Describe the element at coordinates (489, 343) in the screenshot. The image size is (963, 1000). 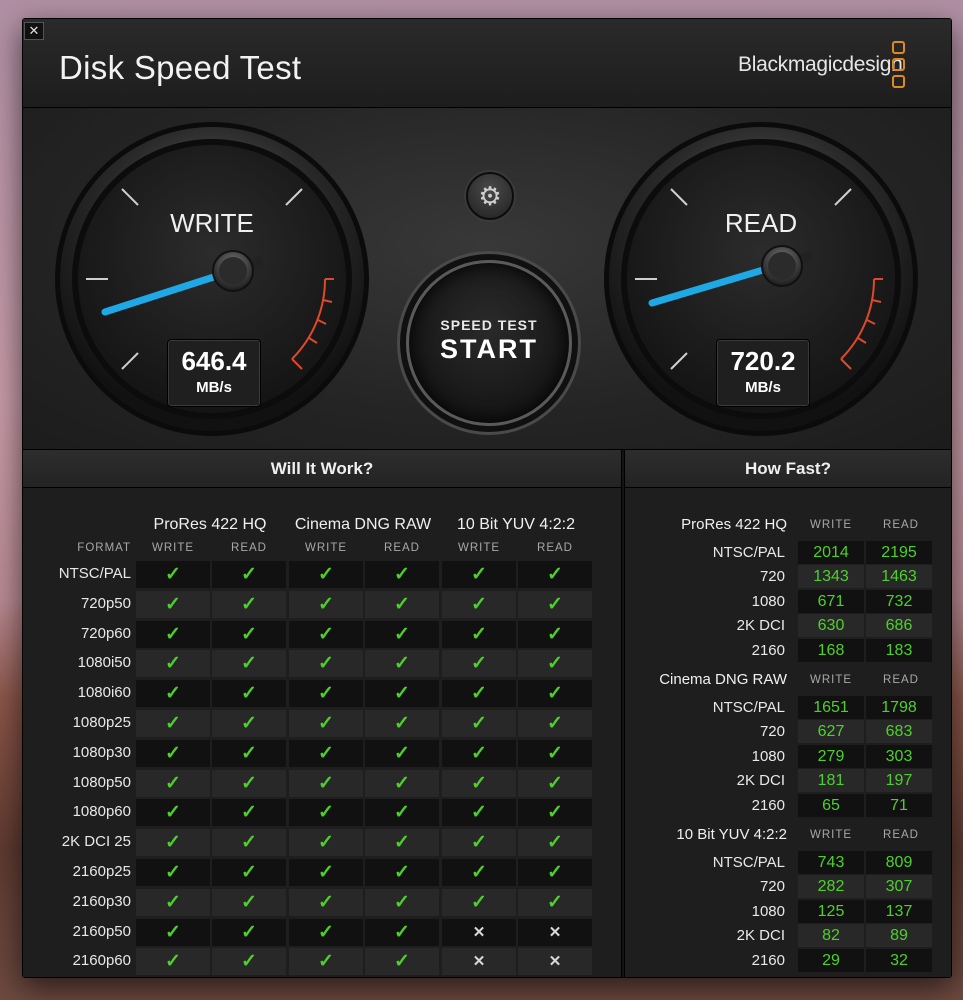
I see `speed-test-start-button: SPEED TEST START` at that location.